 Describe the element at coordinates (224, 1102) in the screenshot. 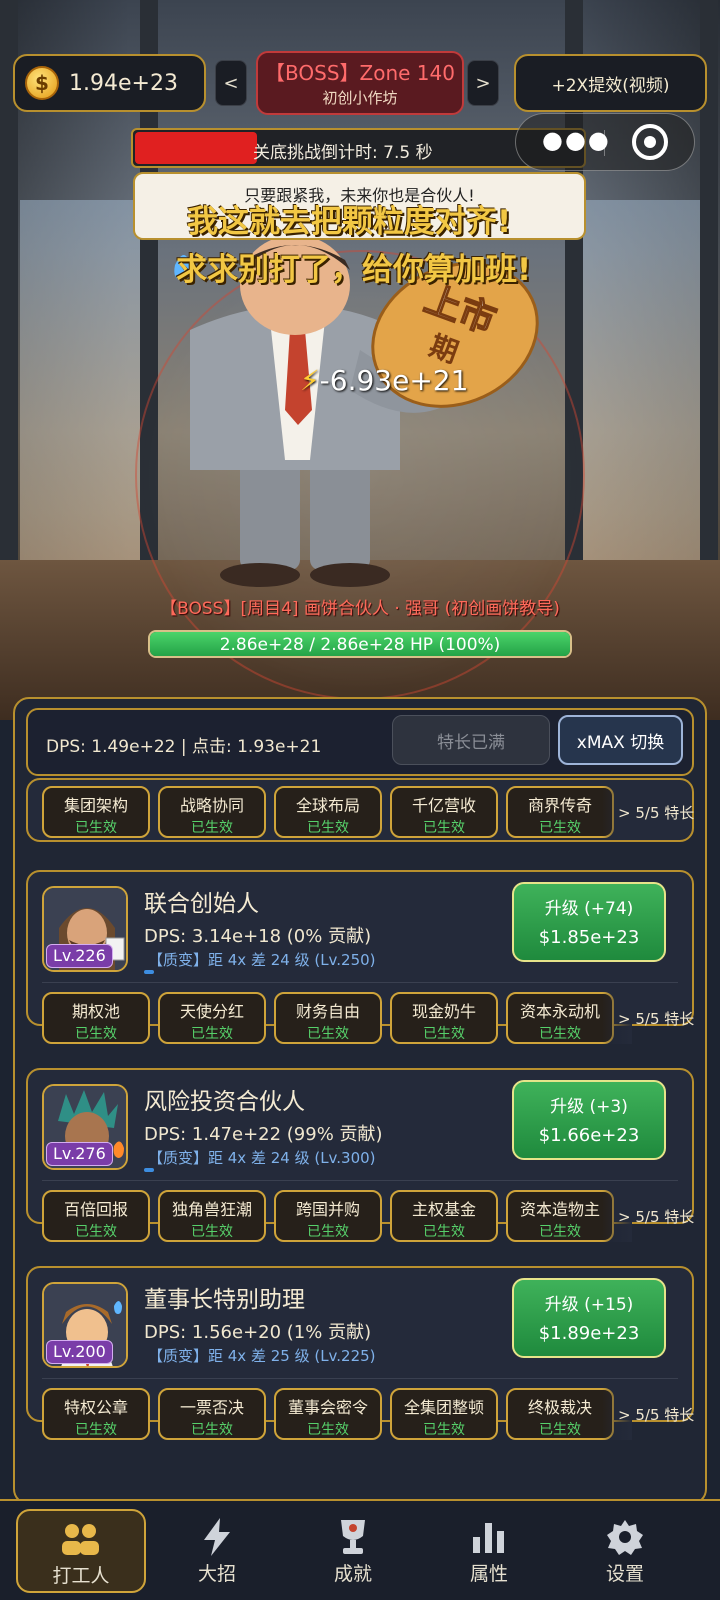

I see `unit-name: 风险投资合伙人` at that location.